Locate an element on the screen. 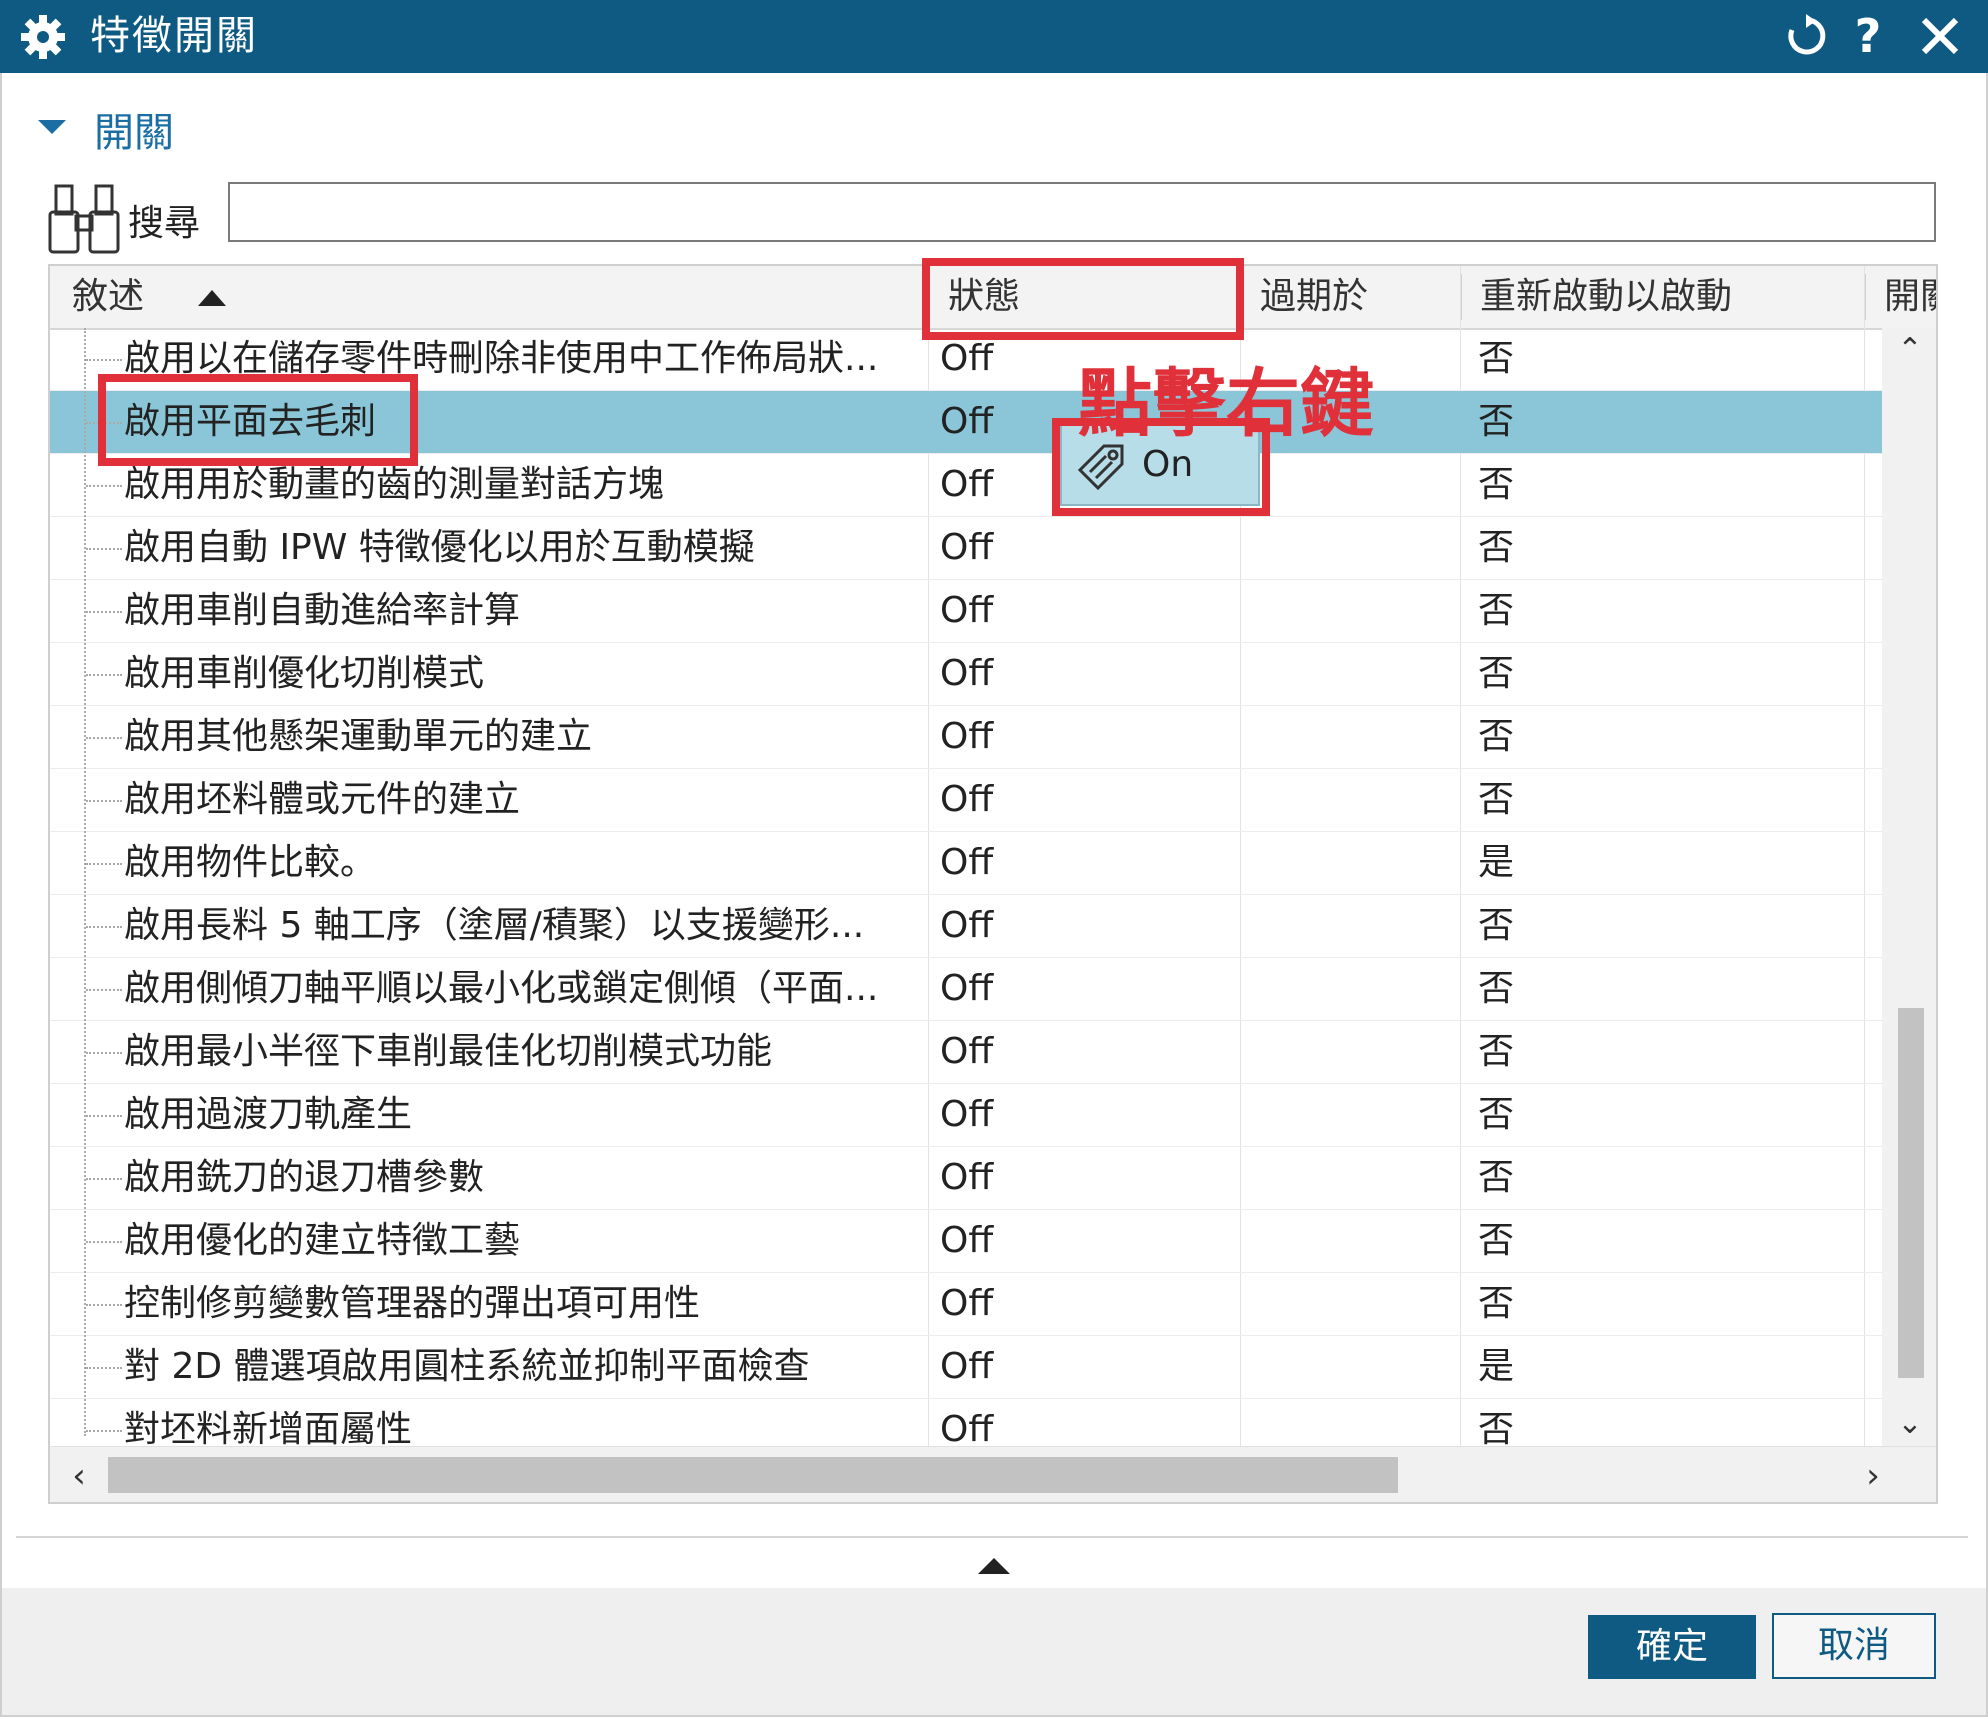 This screenshot has height=1719, width=1988. table-row: 啟用其他懸架運動單元的建立 Off 否 is located at coordinates (966, 737).